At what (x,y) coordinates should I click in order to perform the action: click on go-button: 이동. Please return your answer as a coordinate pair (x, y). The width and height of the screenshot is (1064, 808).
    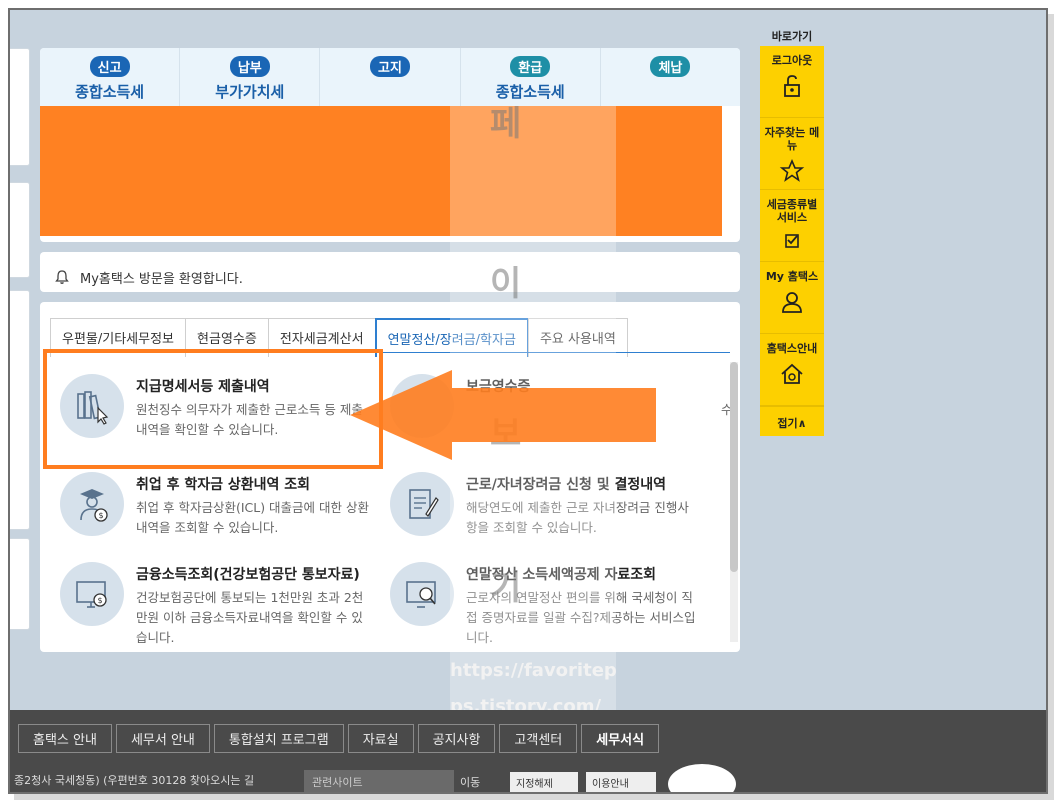
    Looking at the image, I should click on (470, 782).